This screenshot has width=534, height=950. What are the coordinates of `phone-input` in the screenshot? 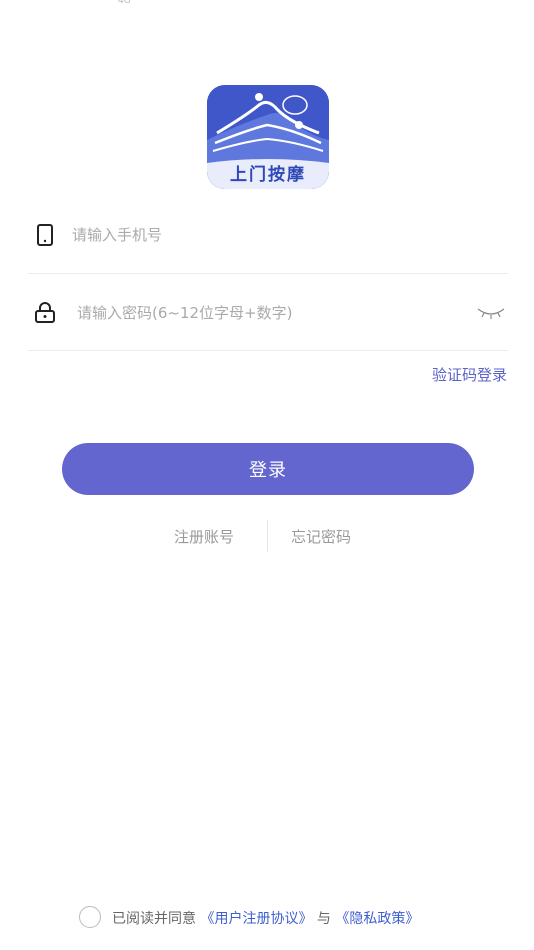 It's located at (262, 235).